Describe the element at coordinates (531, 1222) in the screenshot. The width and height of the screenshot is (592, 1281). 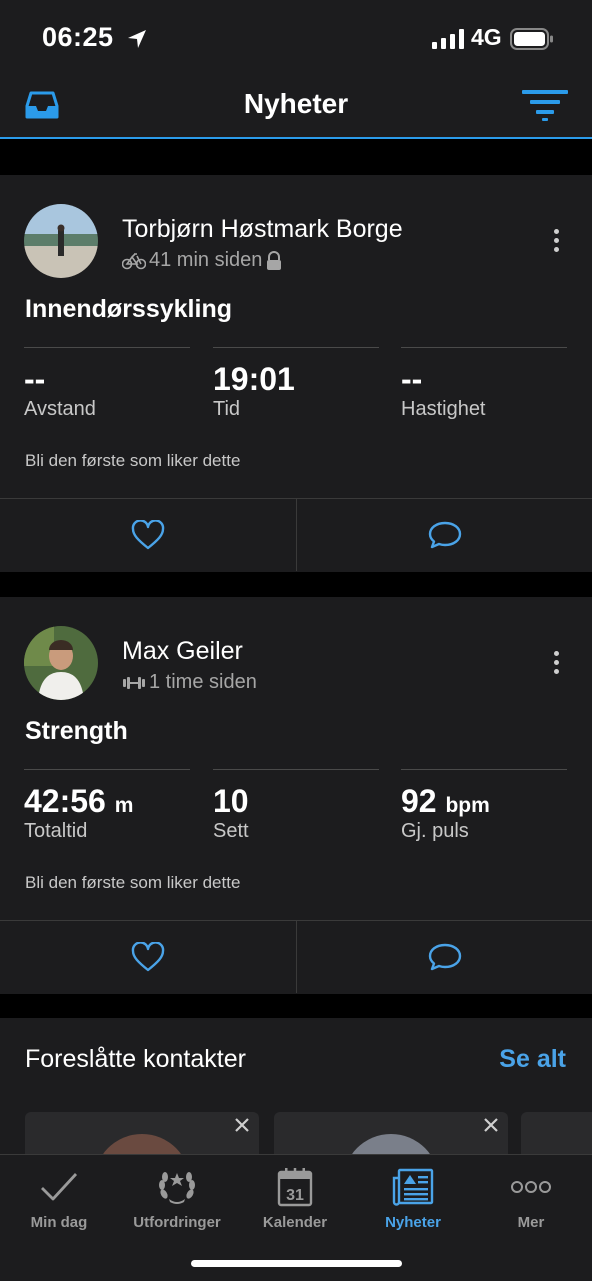
I see `tab-label: Mer` at that location.